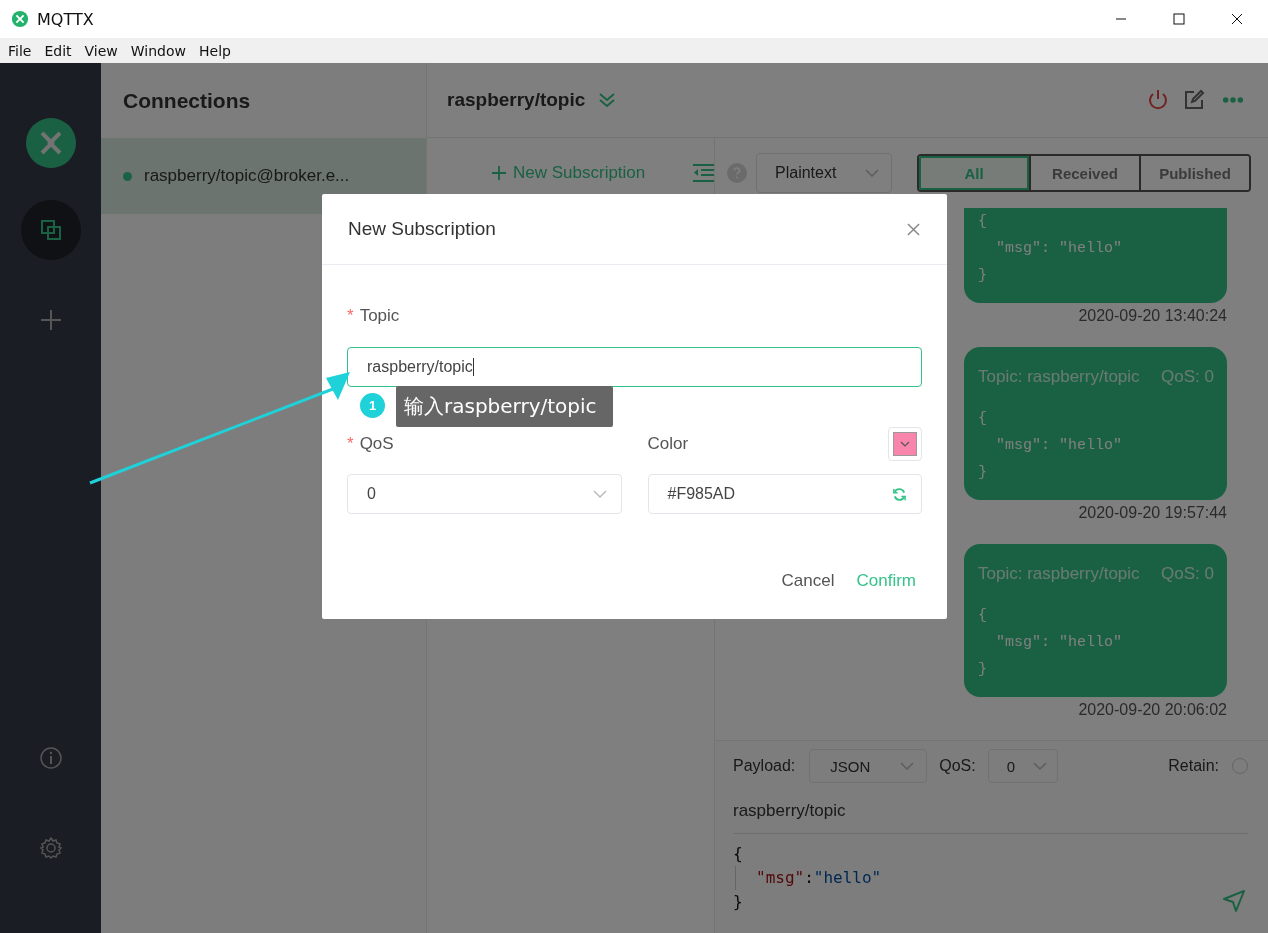 Image resolution: width=1268 pixels, height=933 pixels. What do you see at coordinates (1158, 100) in the screenshot?
I see `power-icon` at bounding box center [1158, 100].